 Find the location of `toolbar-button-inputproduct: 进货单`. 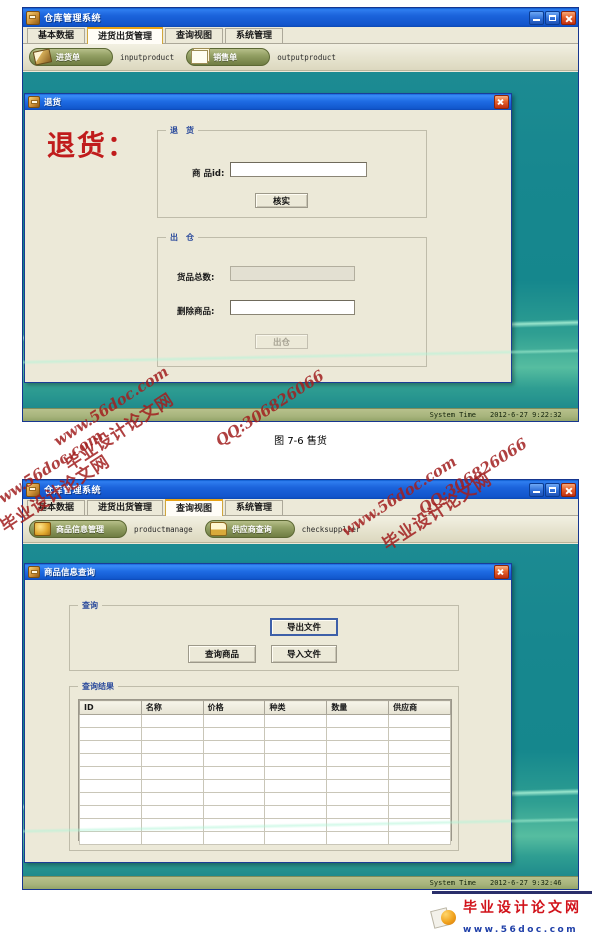

toolbar-button-inputproduct: 进货单 is located at coordinates (71, 57).